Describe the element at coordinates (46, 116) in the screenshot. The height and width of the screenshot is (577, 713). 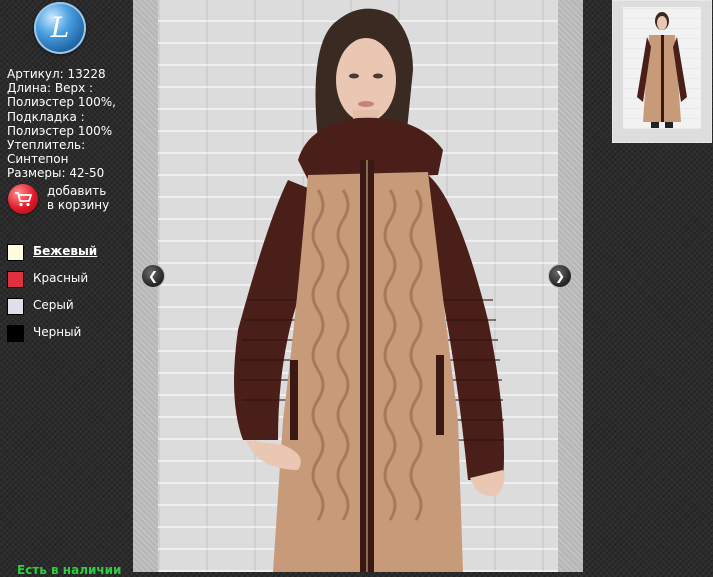
I see `spec-line: Подкладка :` at that location.